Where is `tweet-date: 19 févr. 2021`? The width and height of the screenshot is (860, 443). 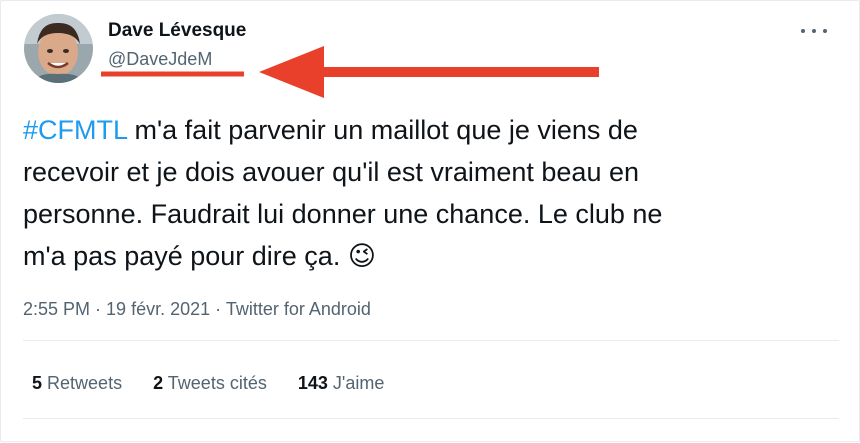
tweet-date: 19 févr. 2021 is located at coordinates (158, 309).